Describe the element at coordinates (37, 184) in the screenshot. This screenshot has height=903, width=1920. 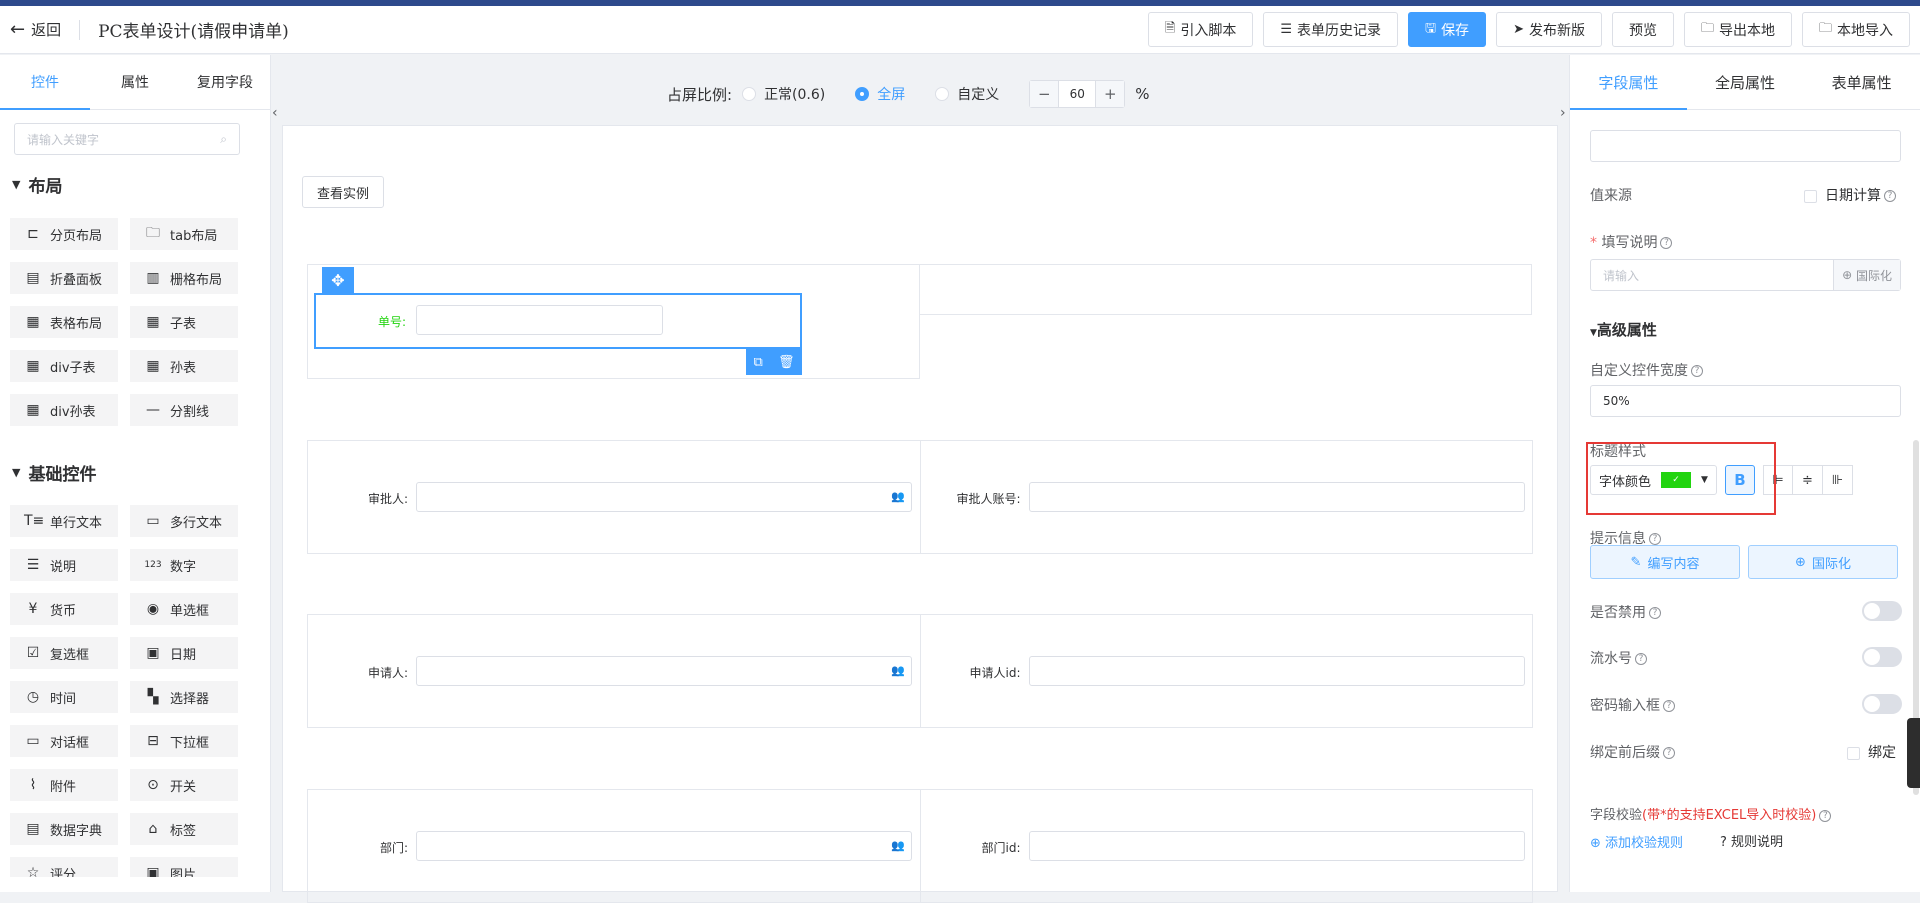
I see `layout-section-title: ▼ 布局` at that location.